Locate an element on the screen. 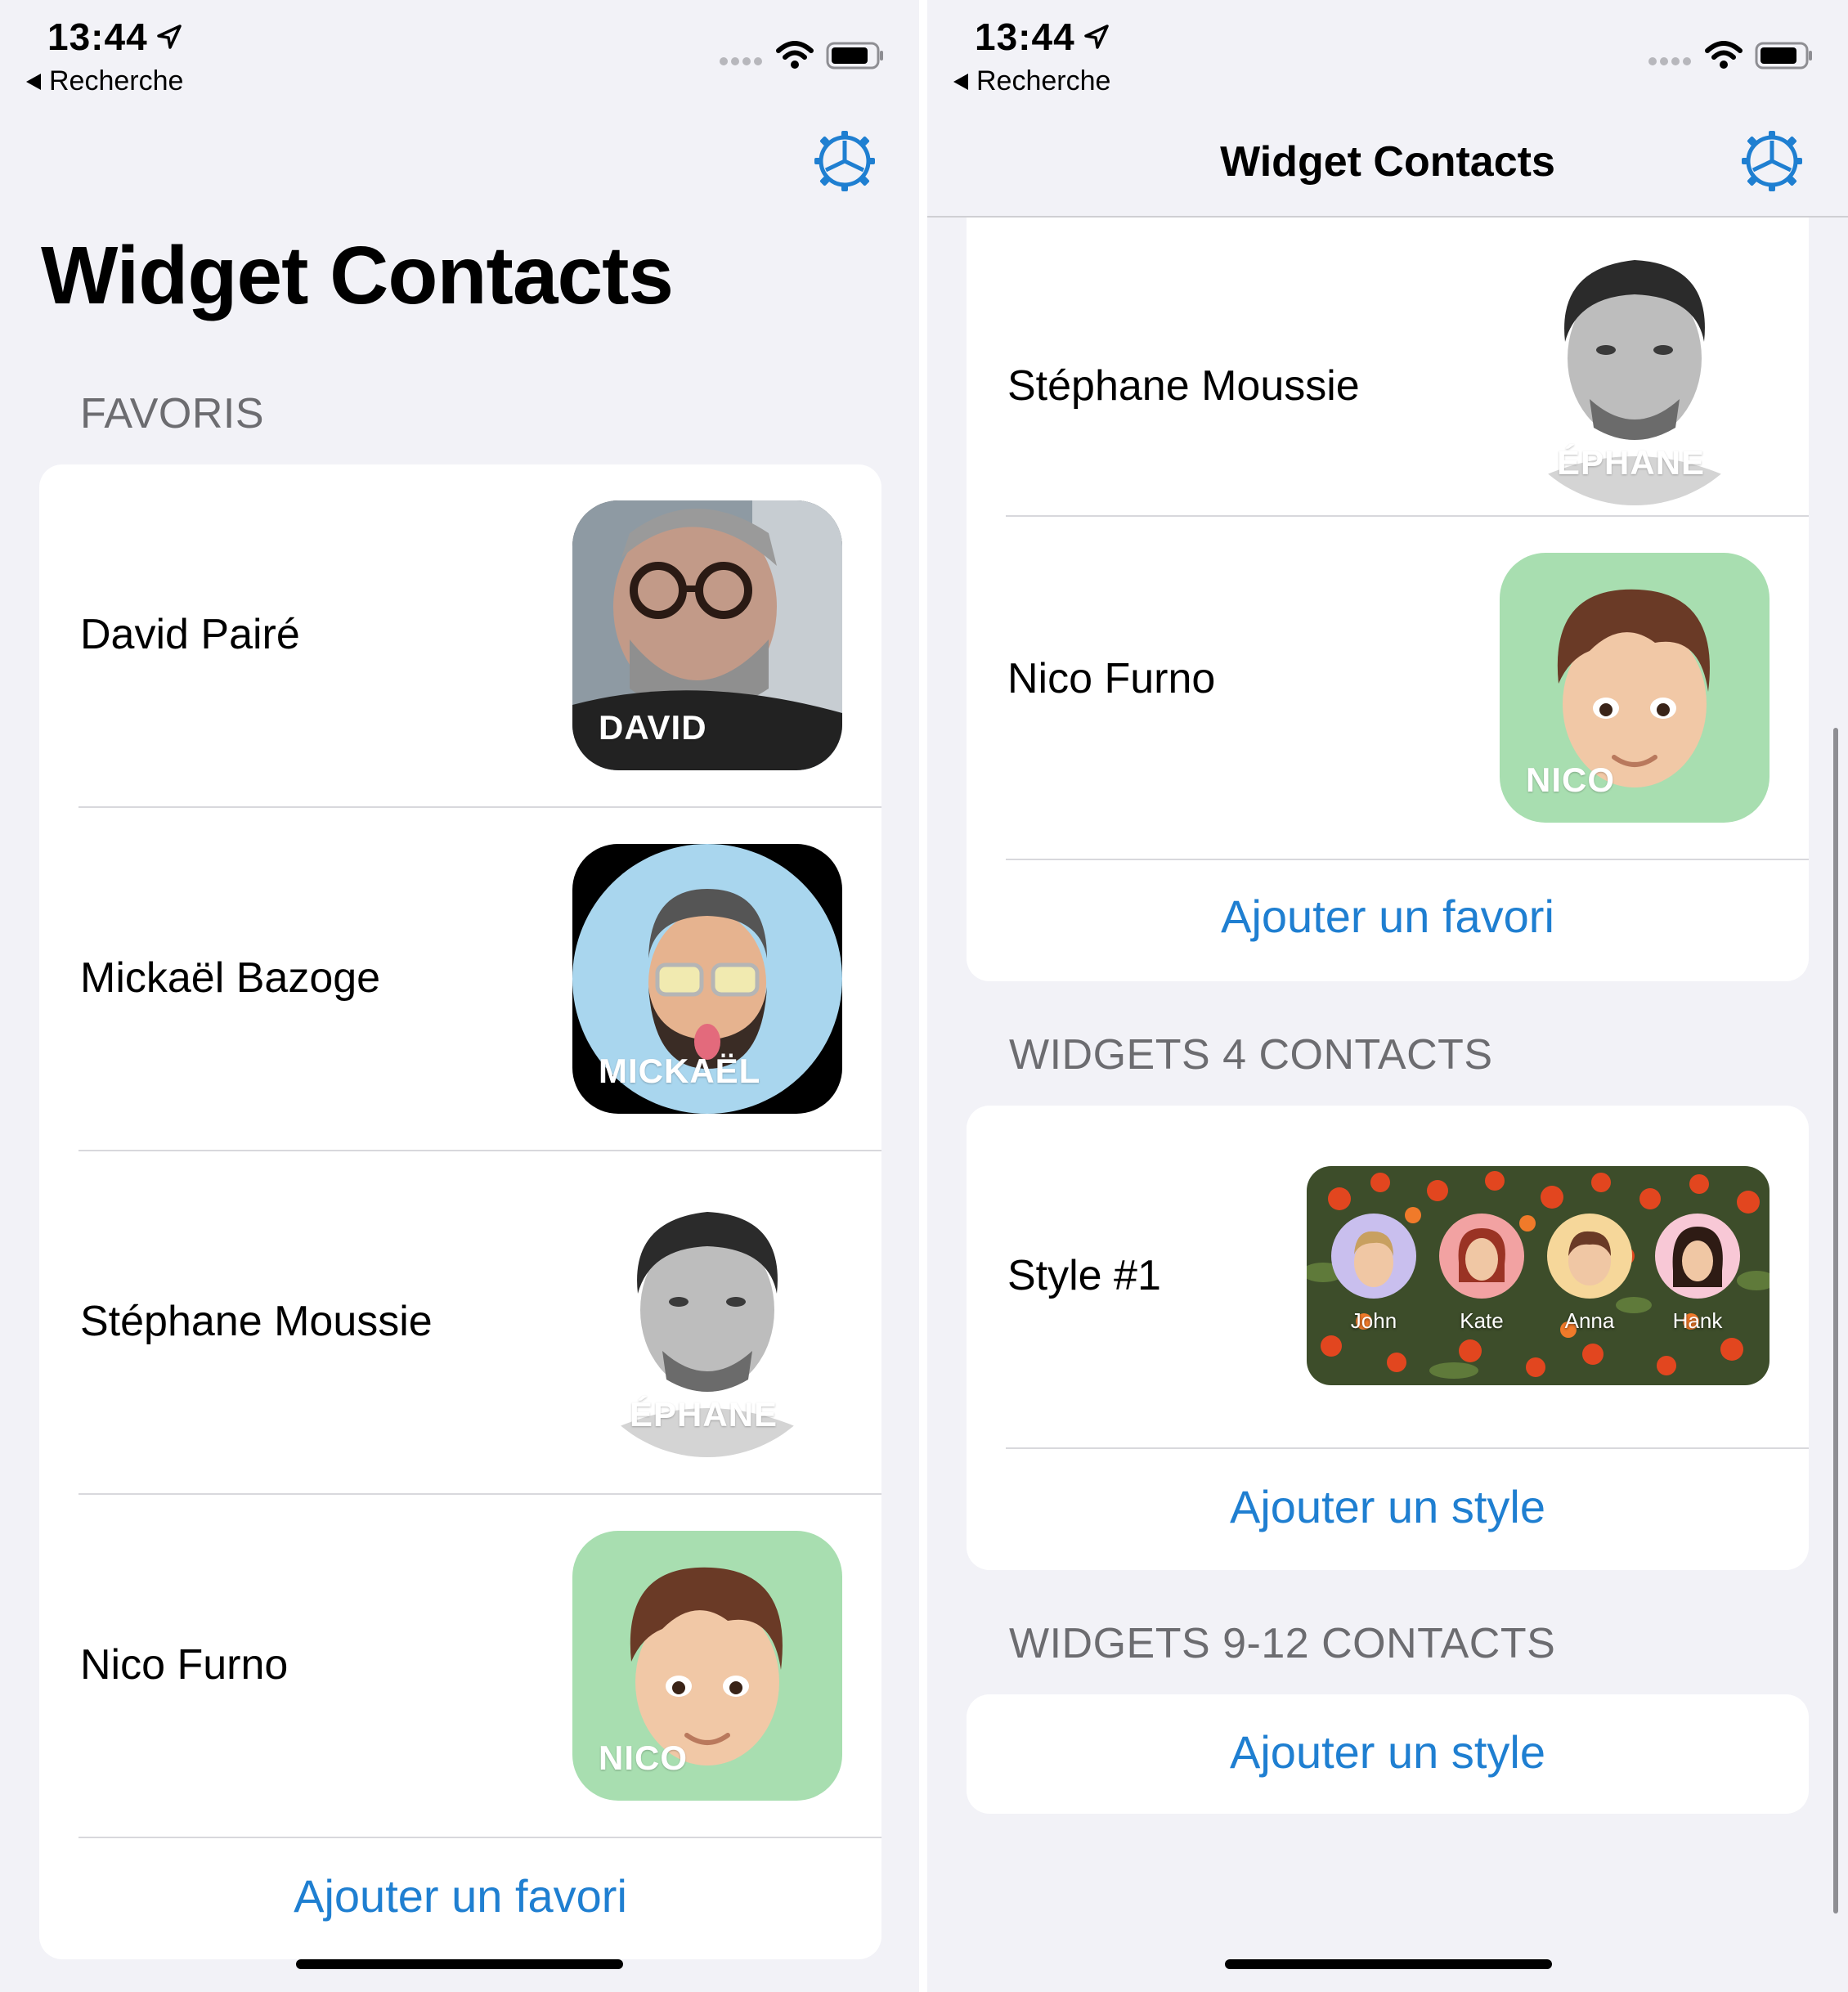 This screenshot has height=1992, width=1848. avatar-david: DAVID is located at coordinates (707, 635).